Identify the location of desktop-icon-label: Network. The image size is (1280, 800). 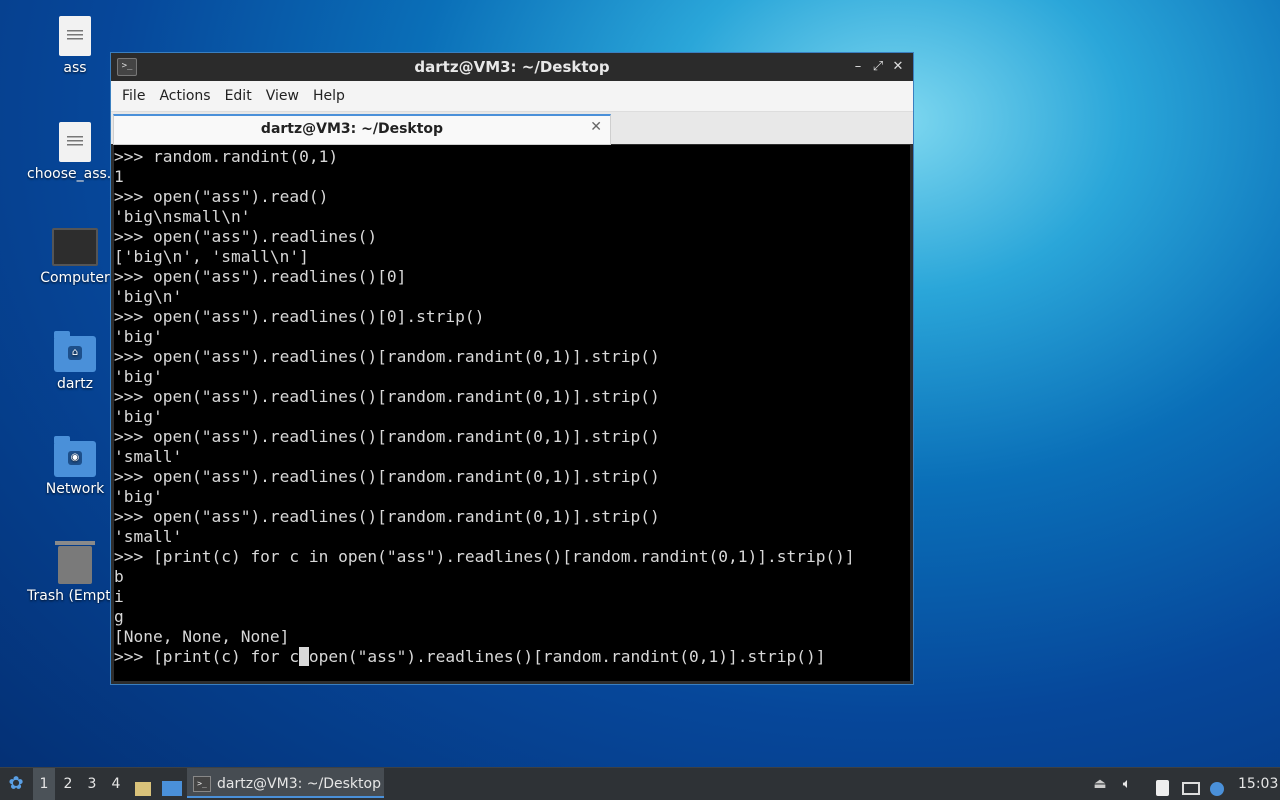
(75, 489).